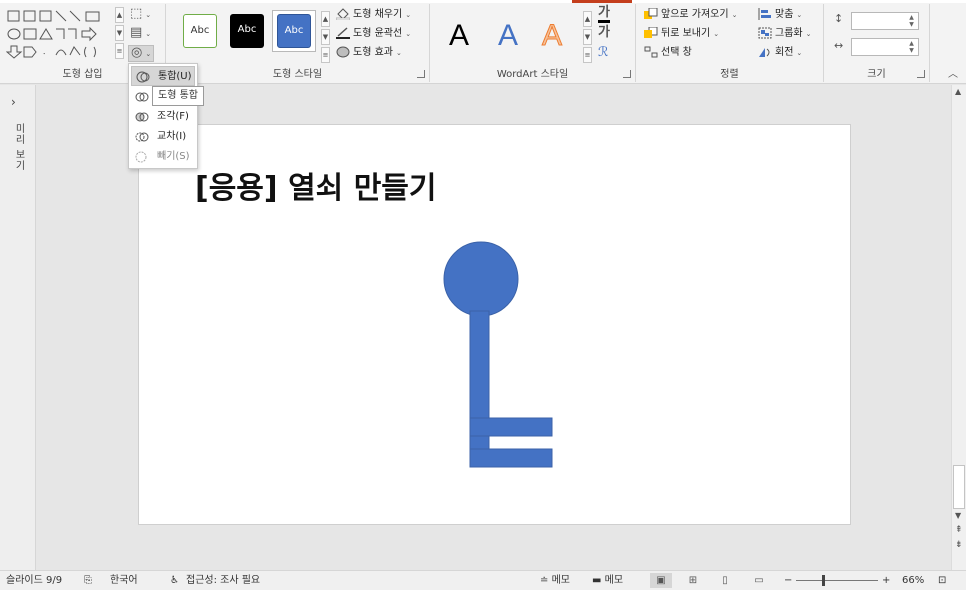 Image resolution: width=966 pixels, height=590 pixels. Describe the element at coordinates (343, 33) in the screenshot. I see `pen-icon` at that location.